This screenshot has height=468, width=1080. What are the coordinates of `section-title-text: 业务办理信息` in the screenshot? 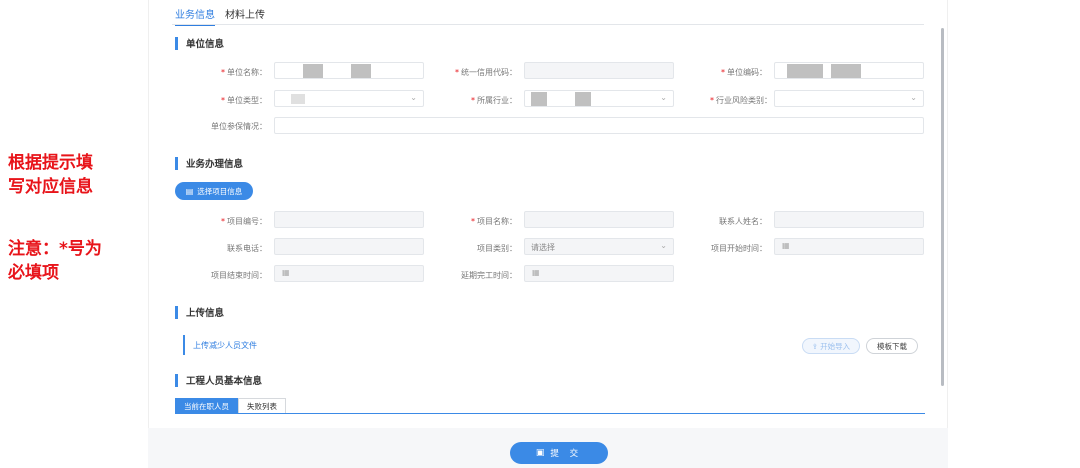 It's located at (215, 164).